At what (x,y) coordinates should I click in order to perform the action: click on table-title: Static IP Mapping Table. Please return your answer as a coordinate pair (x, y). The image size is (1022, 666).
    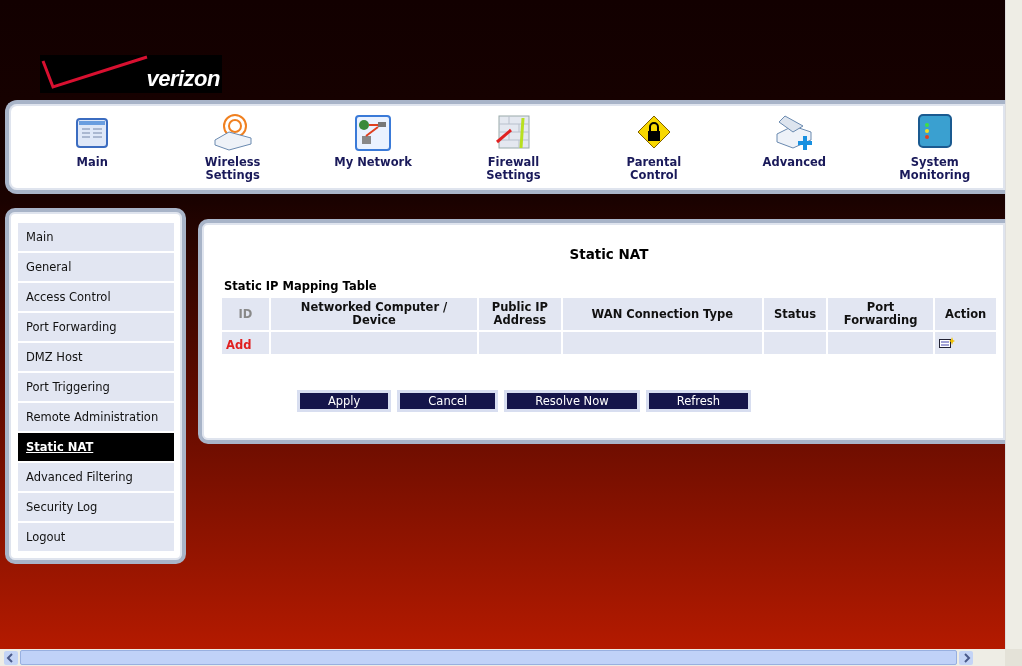
    Looking at the image, I should click on (301, 286).